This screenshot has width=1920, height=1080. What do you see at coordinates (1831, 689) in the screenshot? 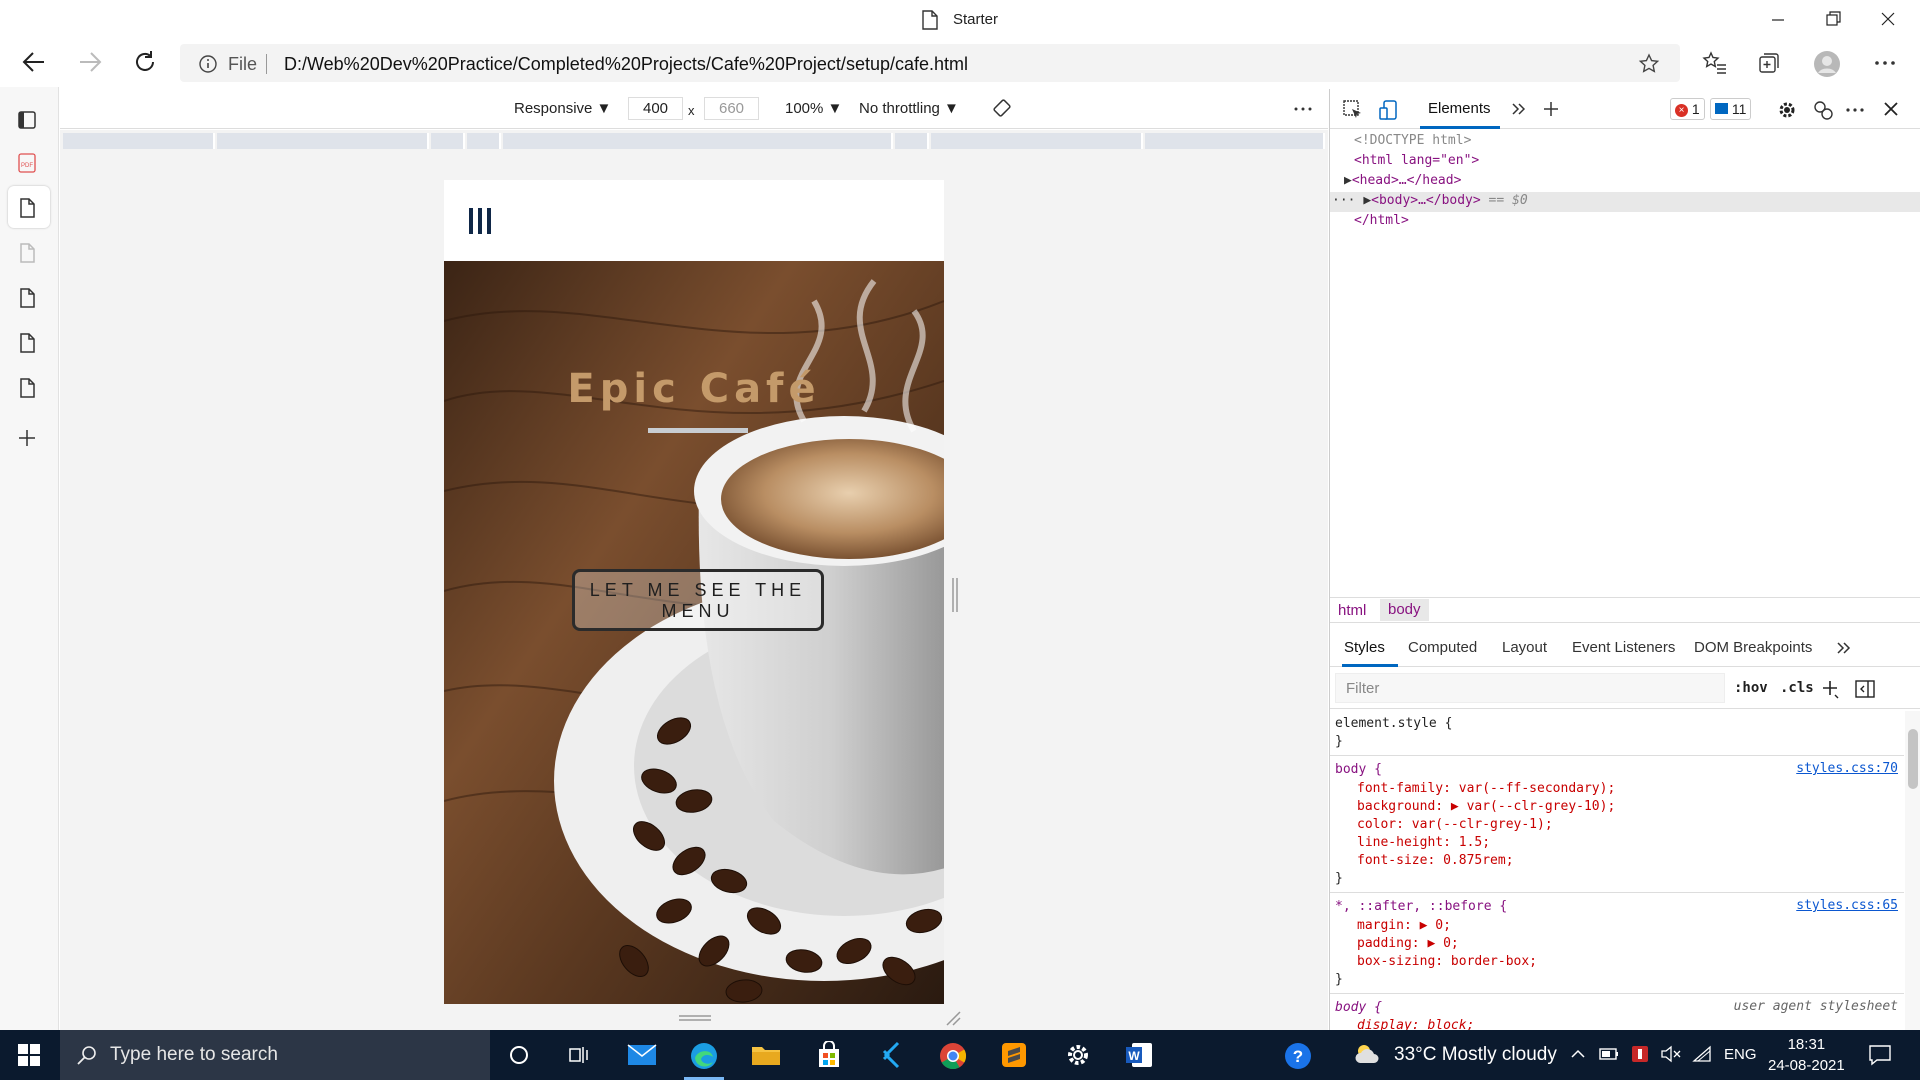
I see `new-style-rule-icon` at bounding box center [1831, 689].